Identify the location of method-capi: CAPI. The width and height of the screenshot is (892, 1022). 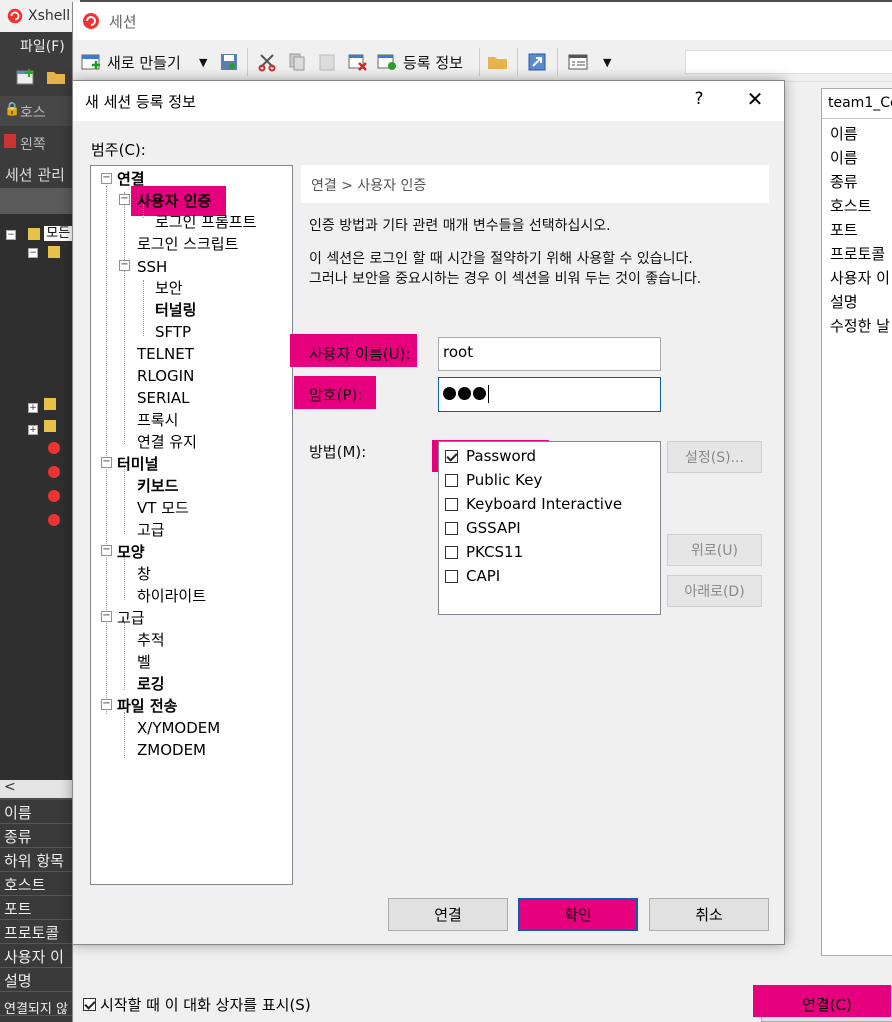
(472, 576).